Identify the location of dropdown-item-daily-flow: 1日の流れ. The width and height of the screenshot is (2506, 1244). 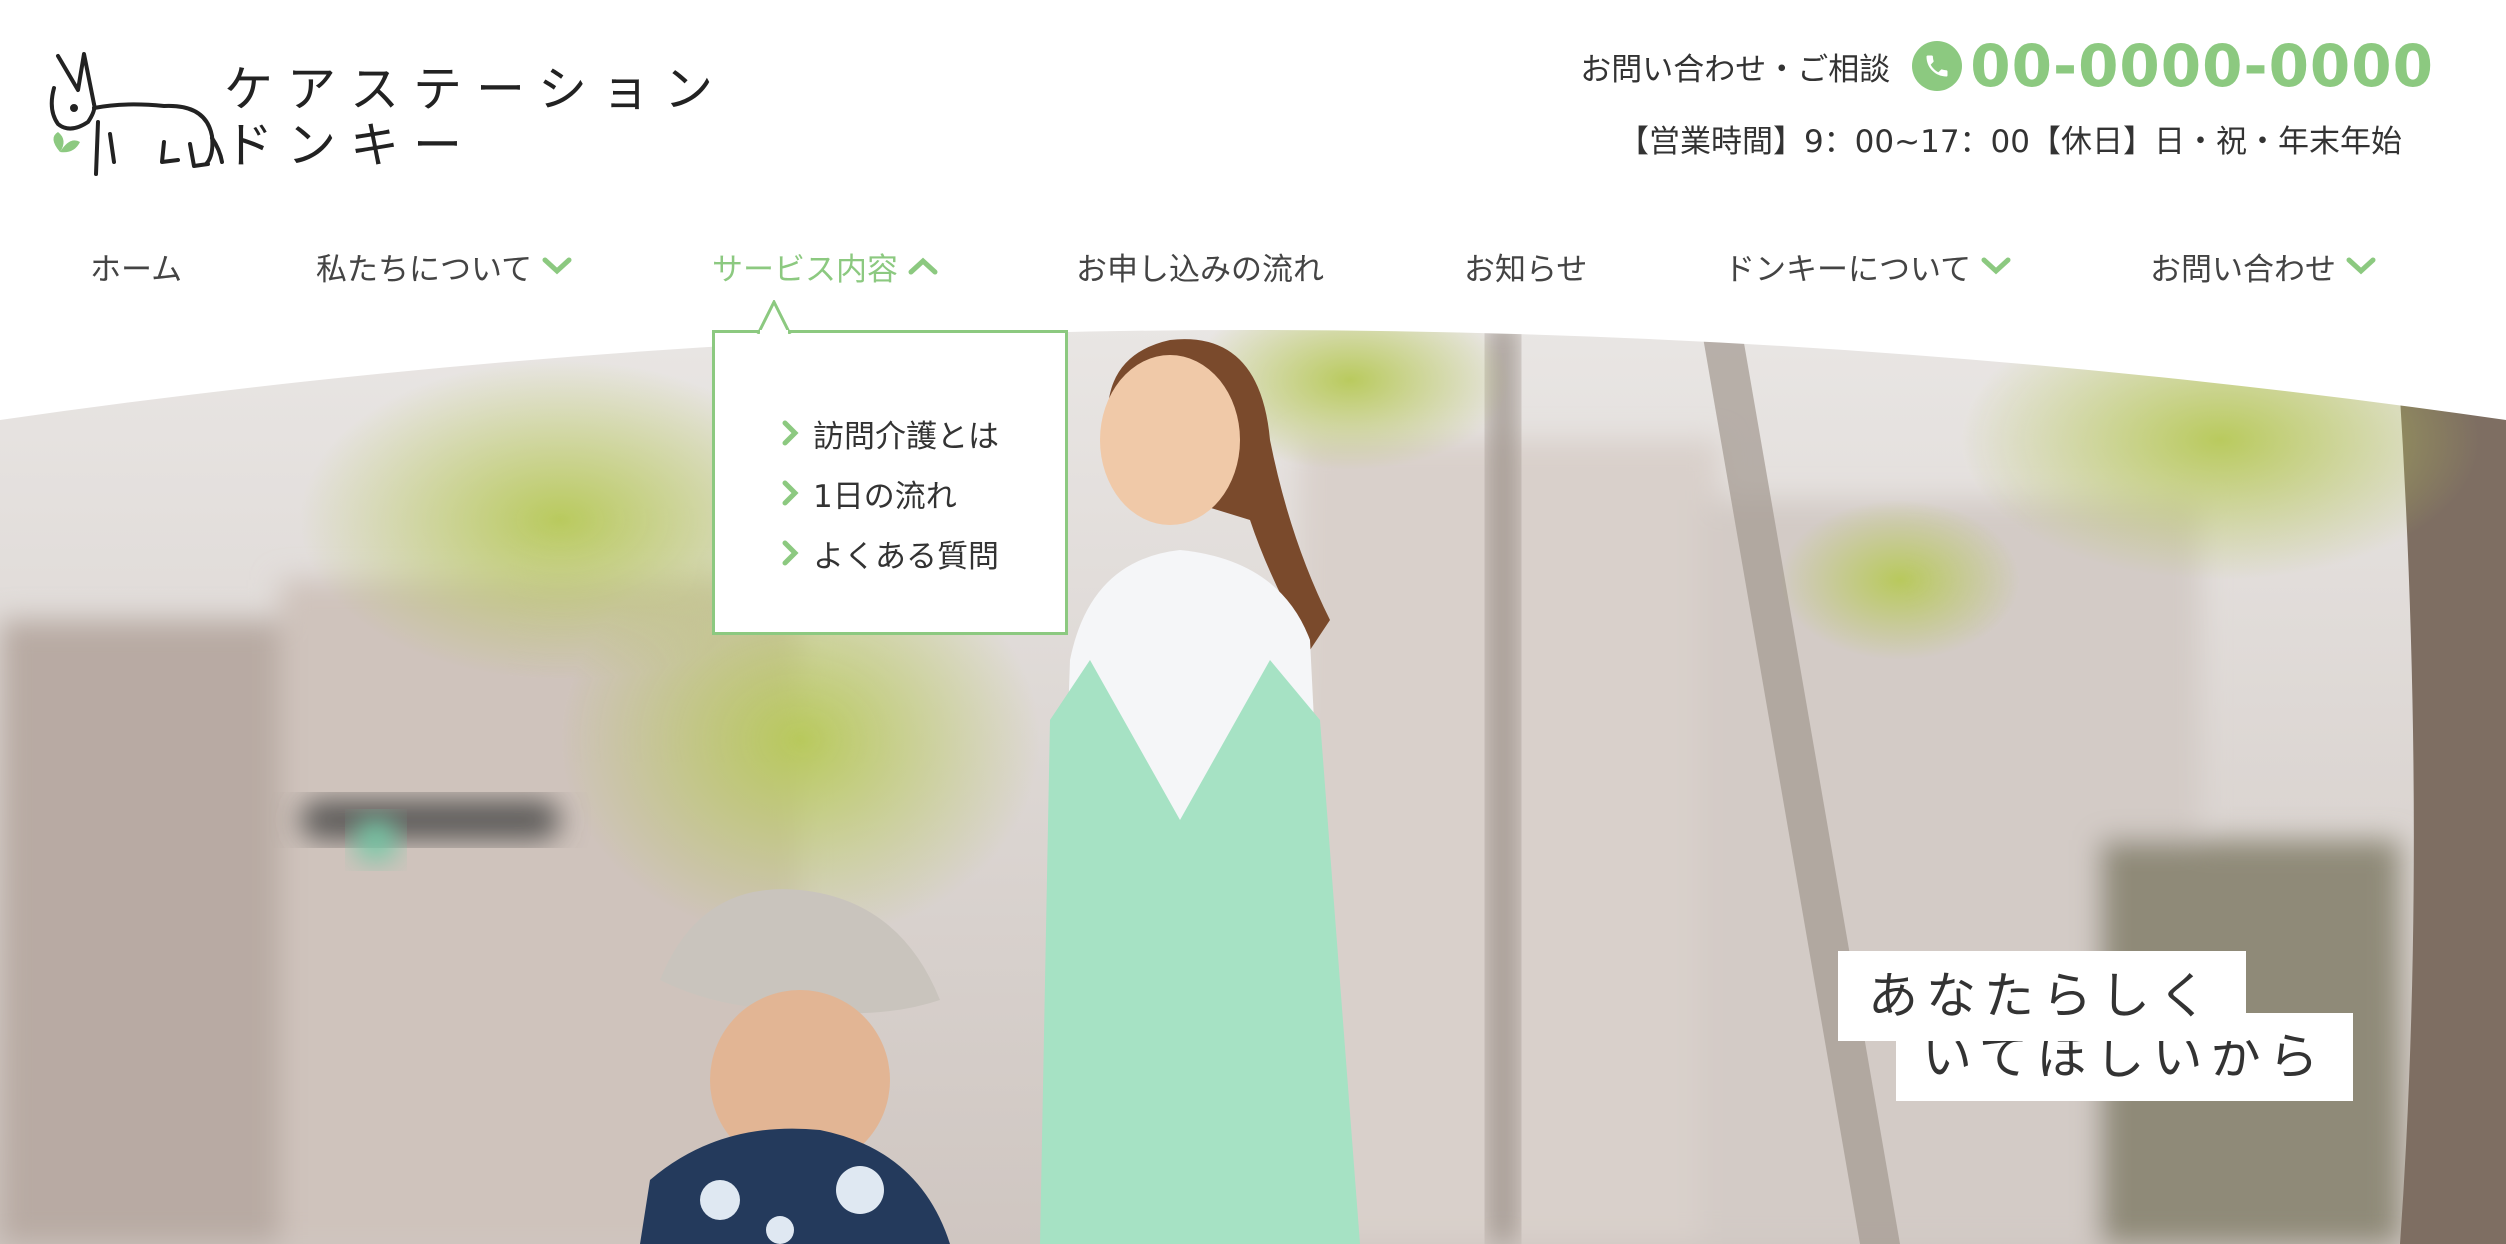
(890, 493).